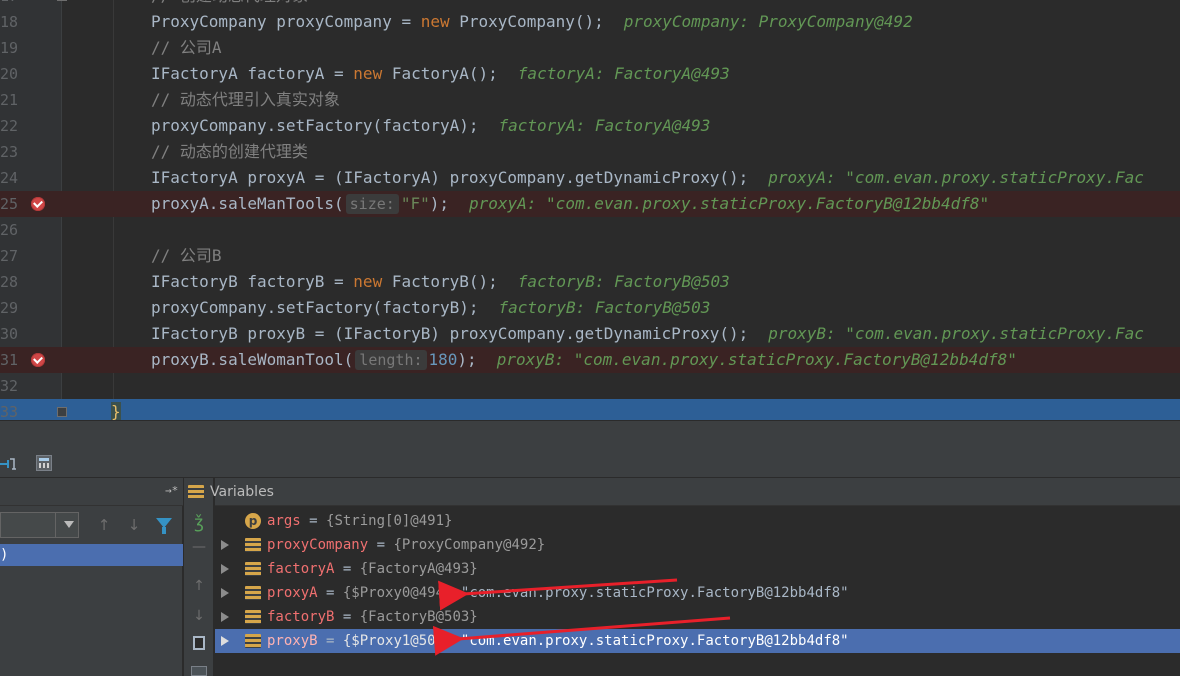  Describe the element at coordinates (697, 569) in the screenshot. I see `variable-row-factoryA: factoryA = {FactoryA@493}` at that location.